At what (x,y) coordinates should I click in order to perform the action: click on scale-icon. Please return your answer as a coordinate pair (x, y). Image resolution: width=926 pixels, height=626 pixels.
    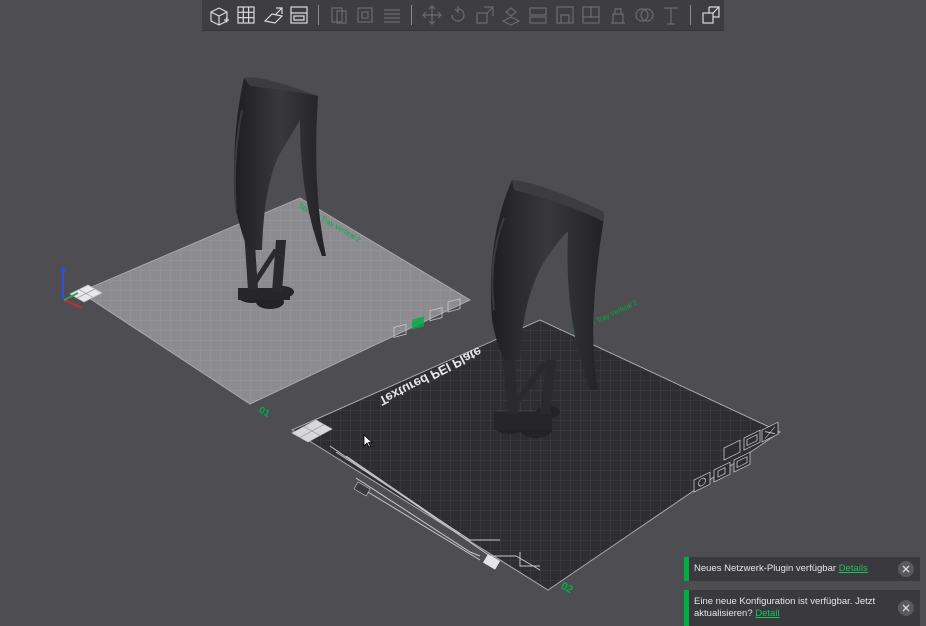
    Looking at the image, I should click on (485, 15).